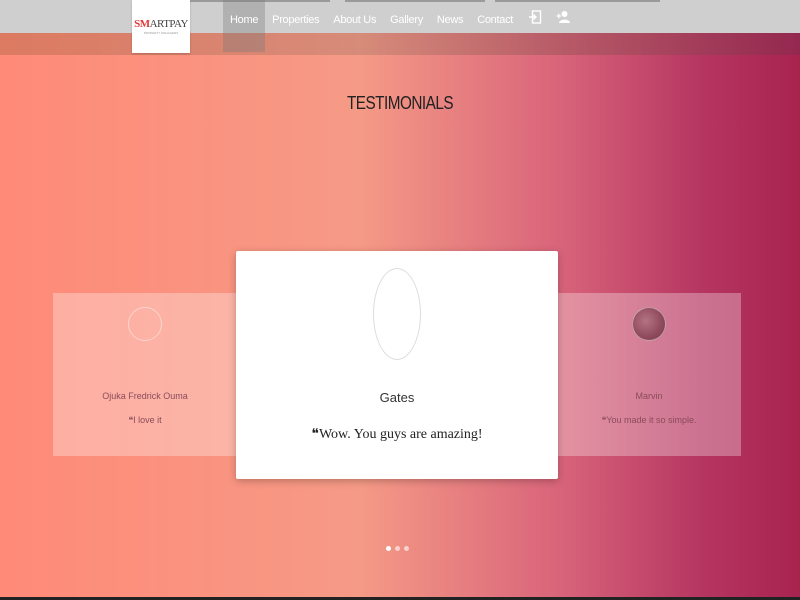 The width and height of the screenshot is (800, 600). I want to click on add-user-icon, so click(563, 17).